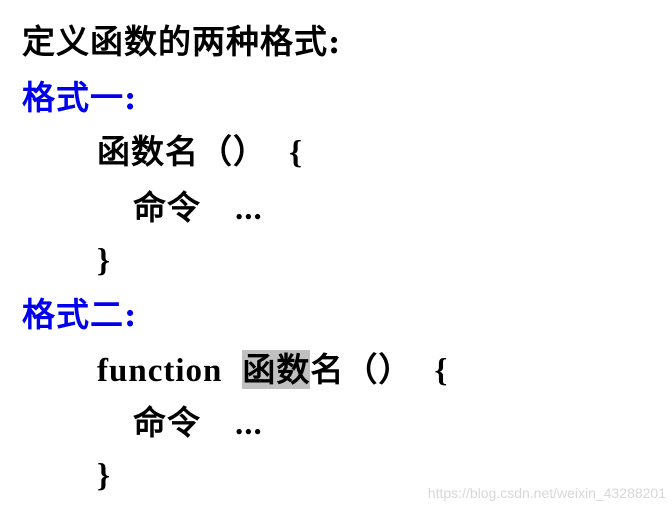  What do you see at coordinates (441, 371) in the screenshot?
I see `format2-open-brace: {` at bounding box center [441, 371].